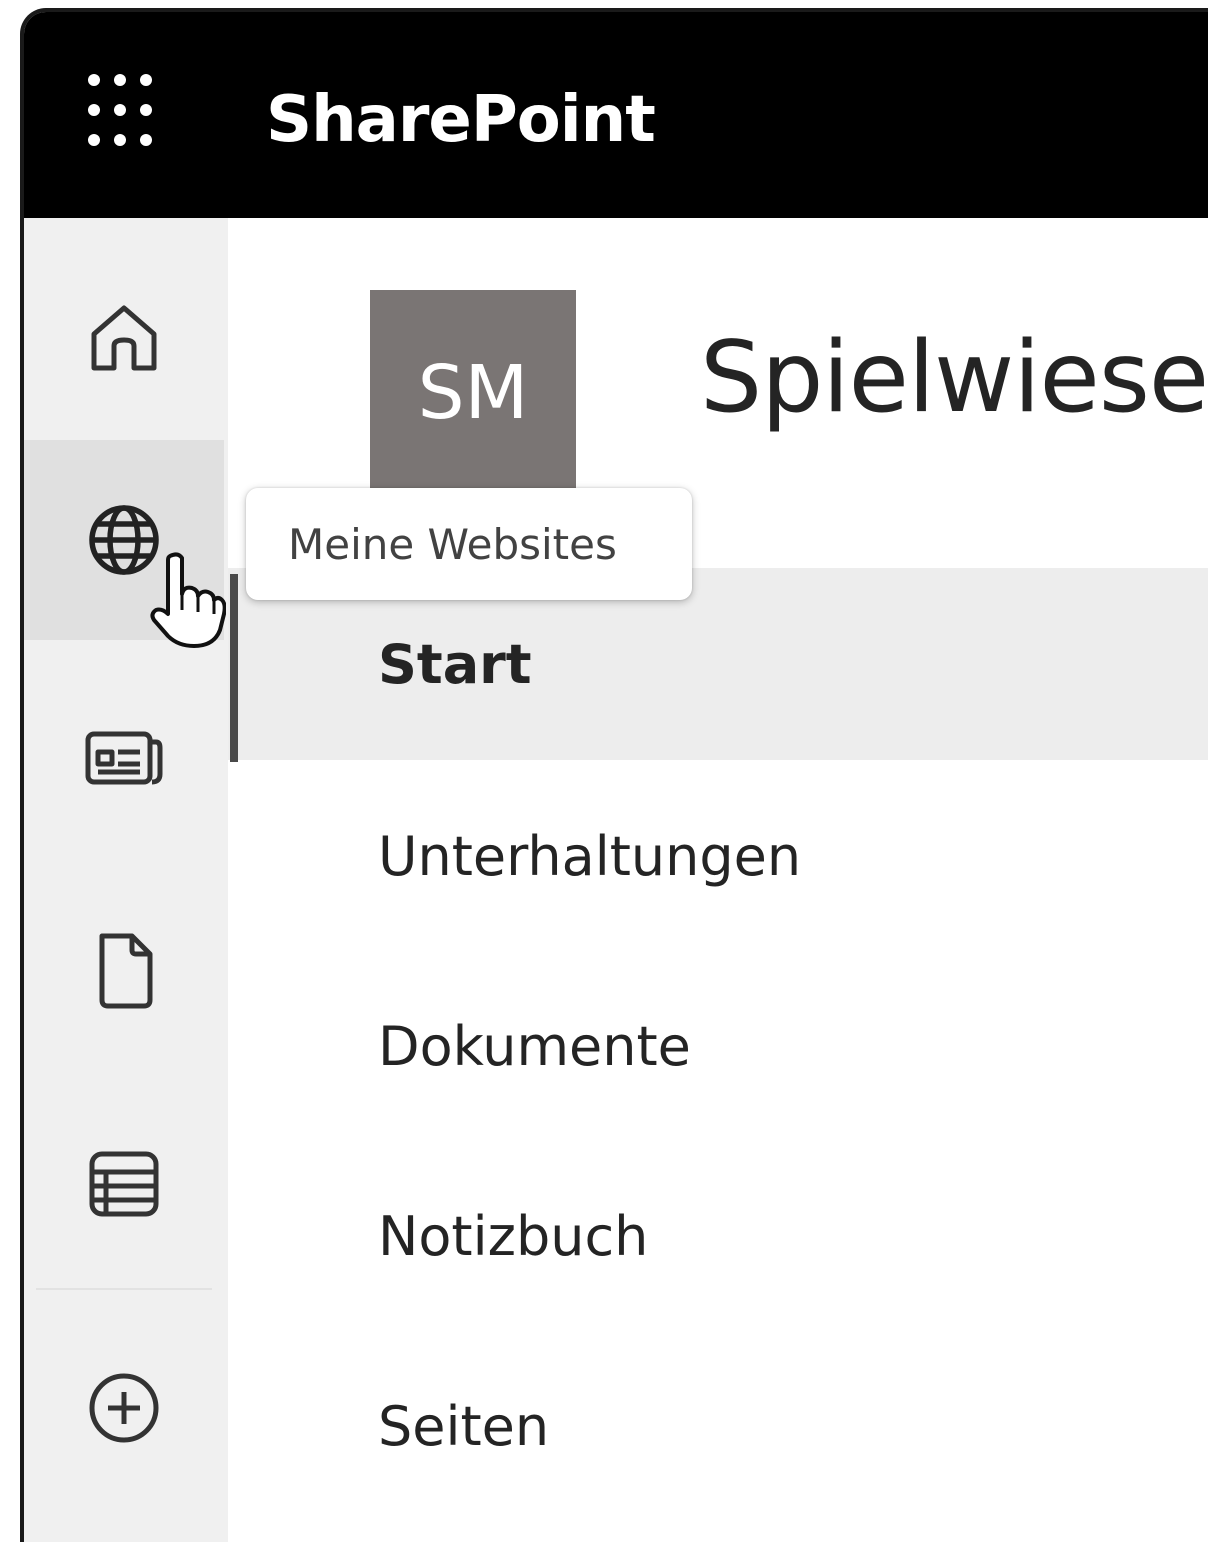  What do you see at coordinates (473, 393) in the screenshot?
I see `site-logo: SM` at bounding box center [473, 393].